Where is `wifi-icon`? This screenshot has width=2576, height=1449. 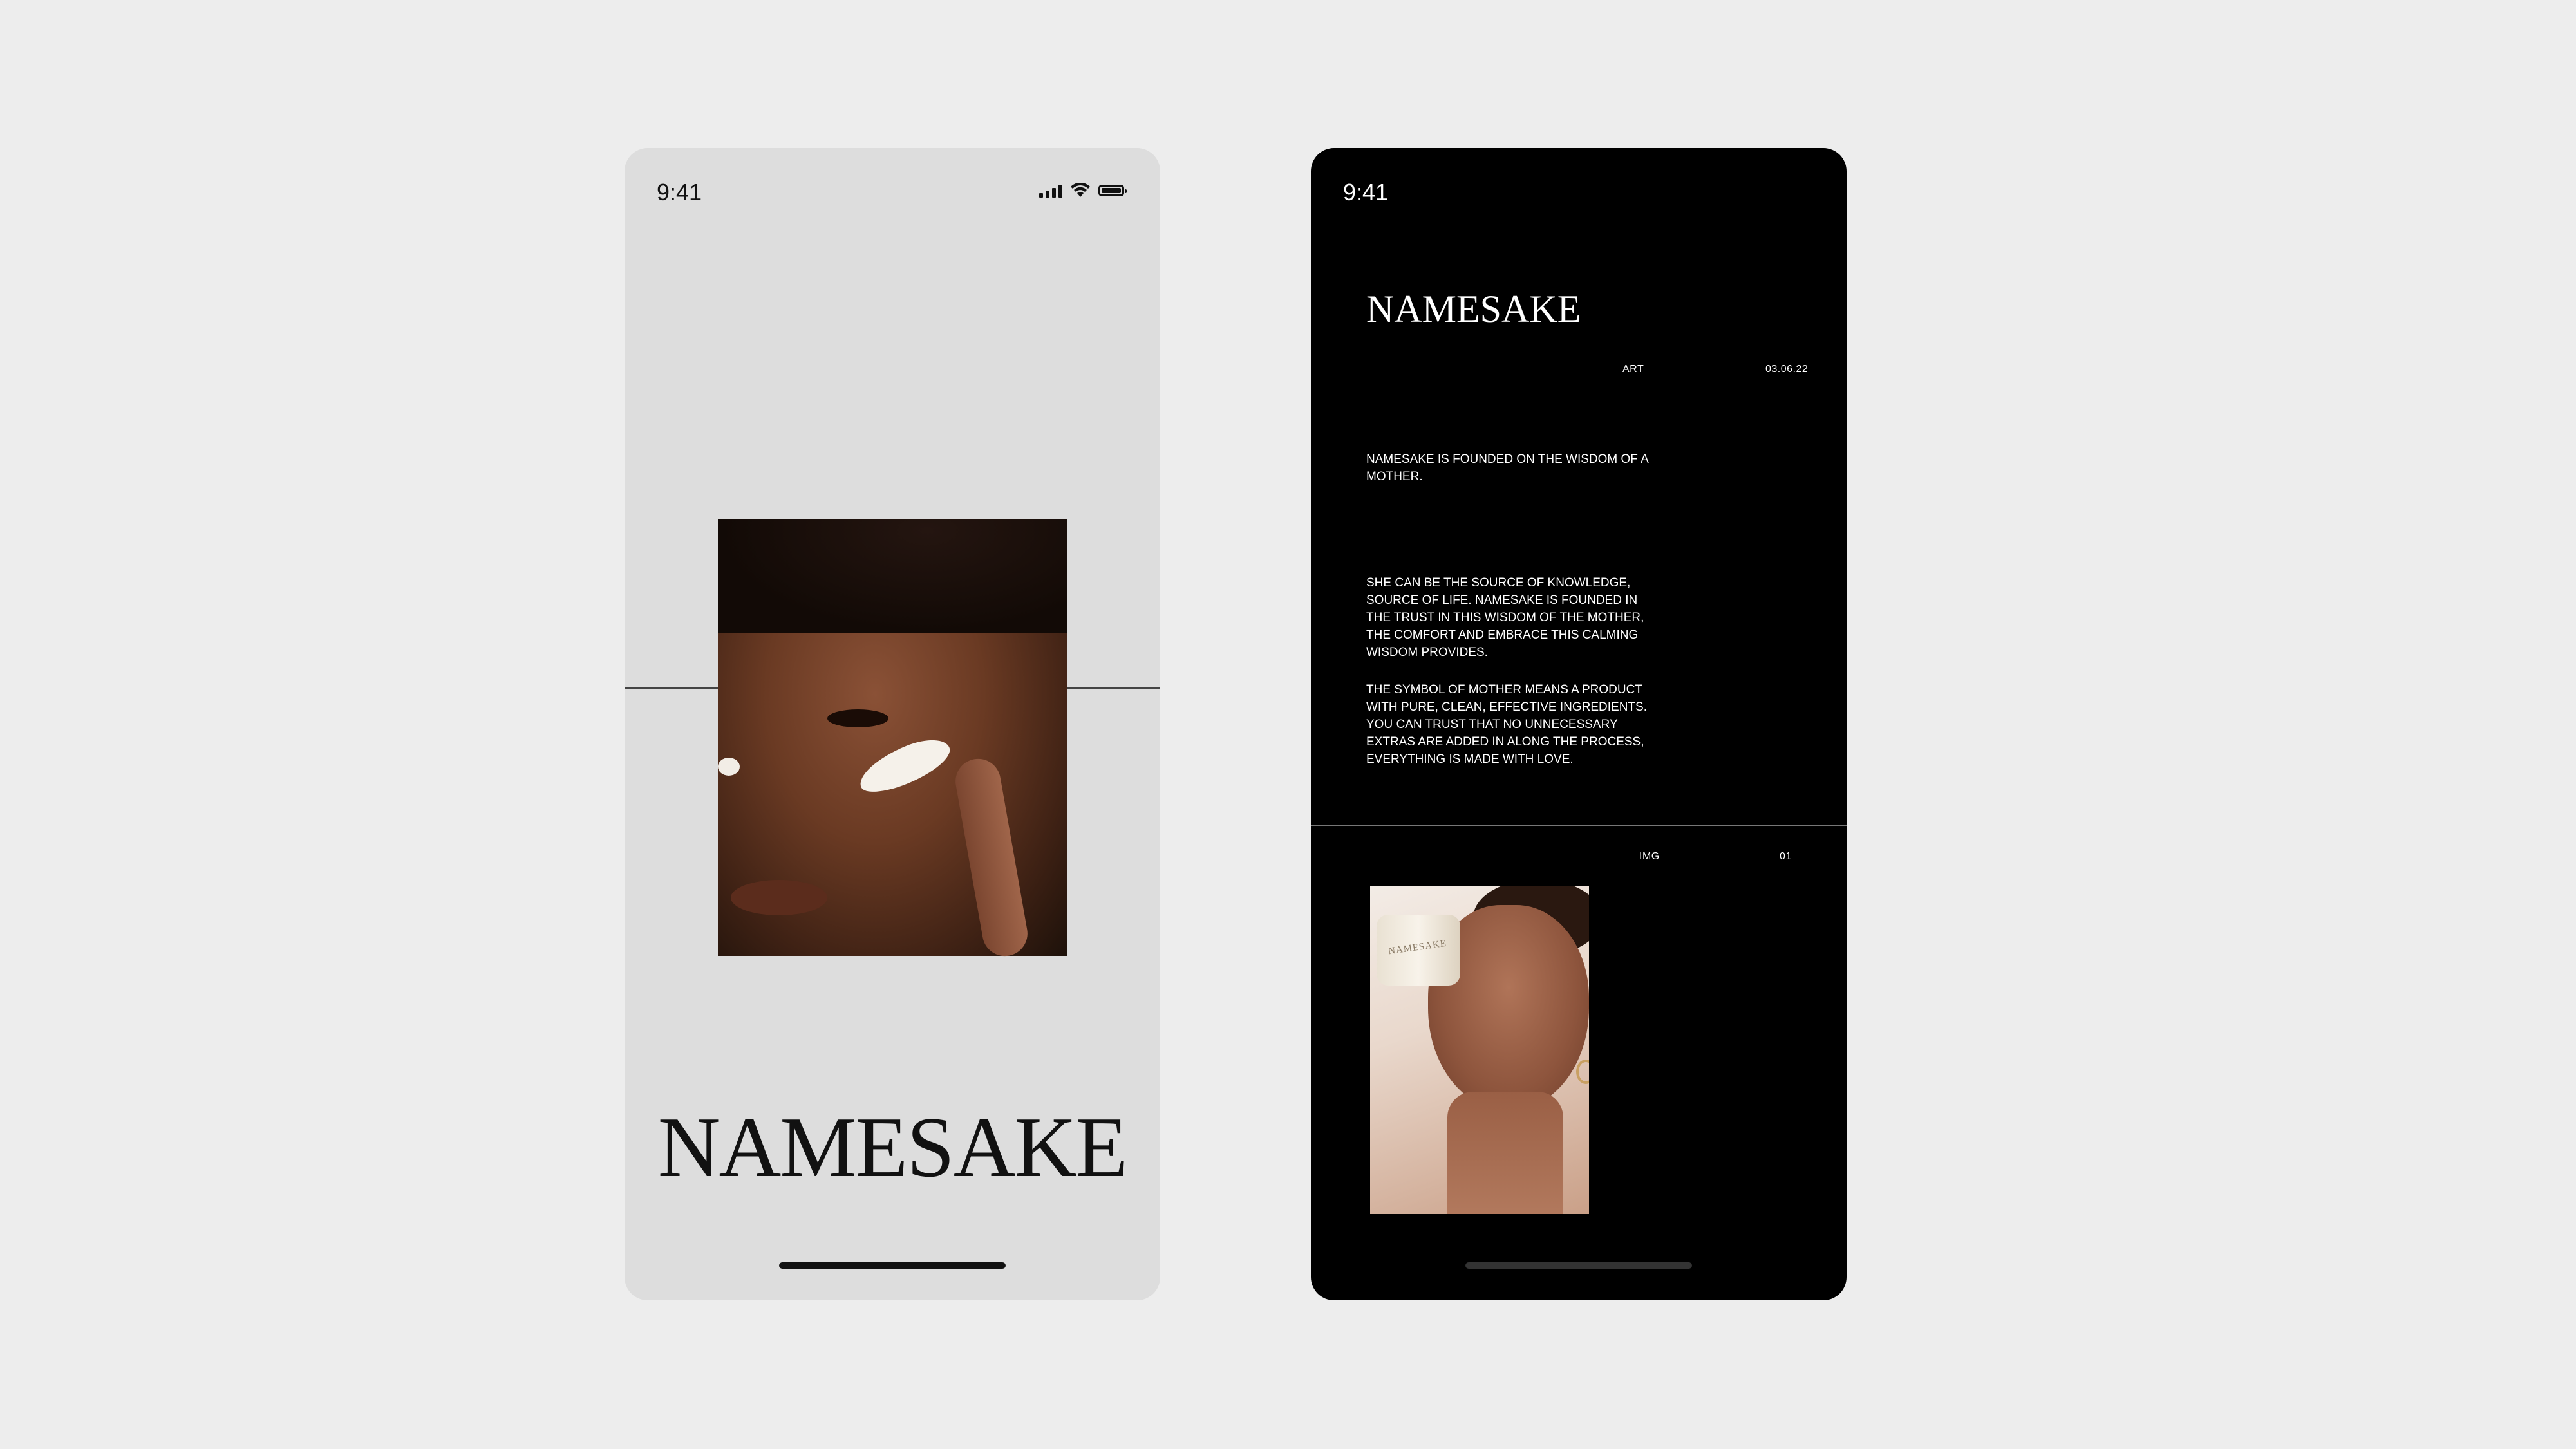 wifi-icon is located at coordinates (1080, 190).